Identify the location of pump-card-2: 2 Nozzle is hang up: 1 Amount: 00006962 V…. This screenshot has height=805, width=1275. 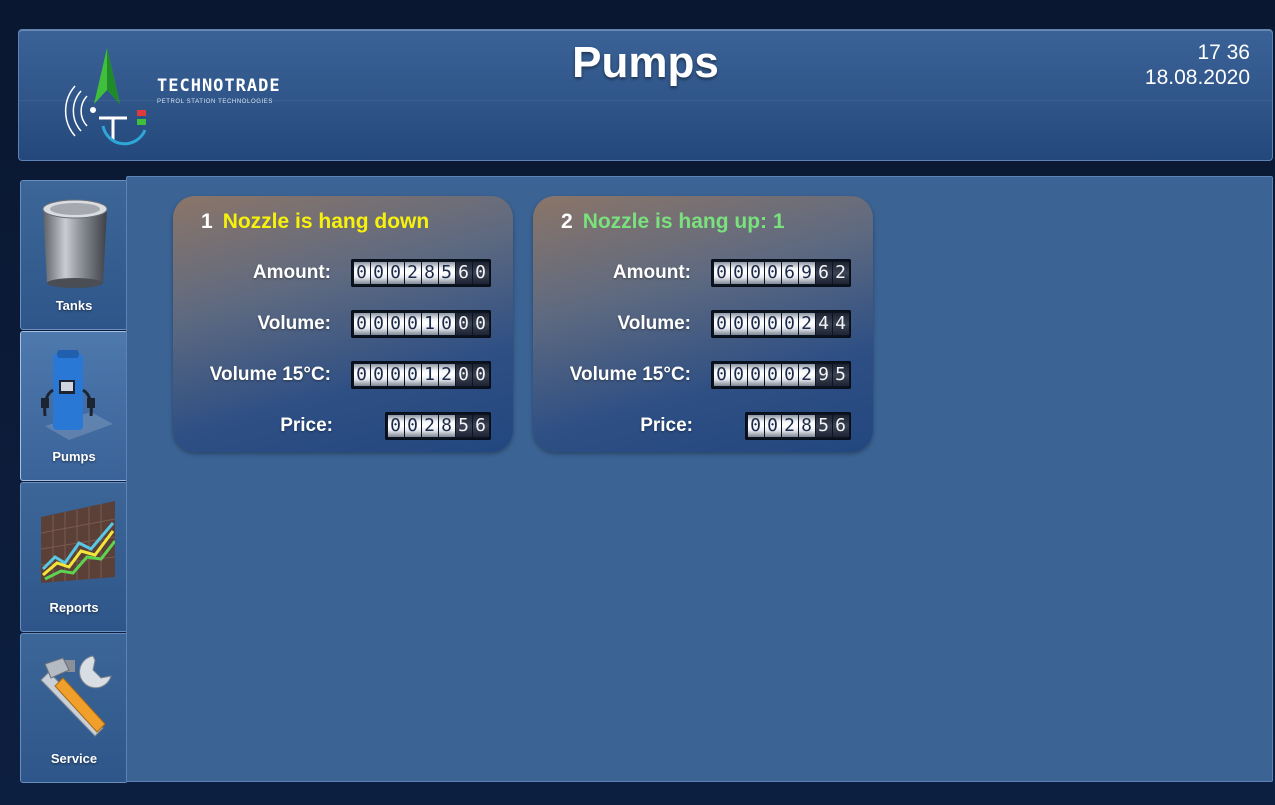
(703, 324).